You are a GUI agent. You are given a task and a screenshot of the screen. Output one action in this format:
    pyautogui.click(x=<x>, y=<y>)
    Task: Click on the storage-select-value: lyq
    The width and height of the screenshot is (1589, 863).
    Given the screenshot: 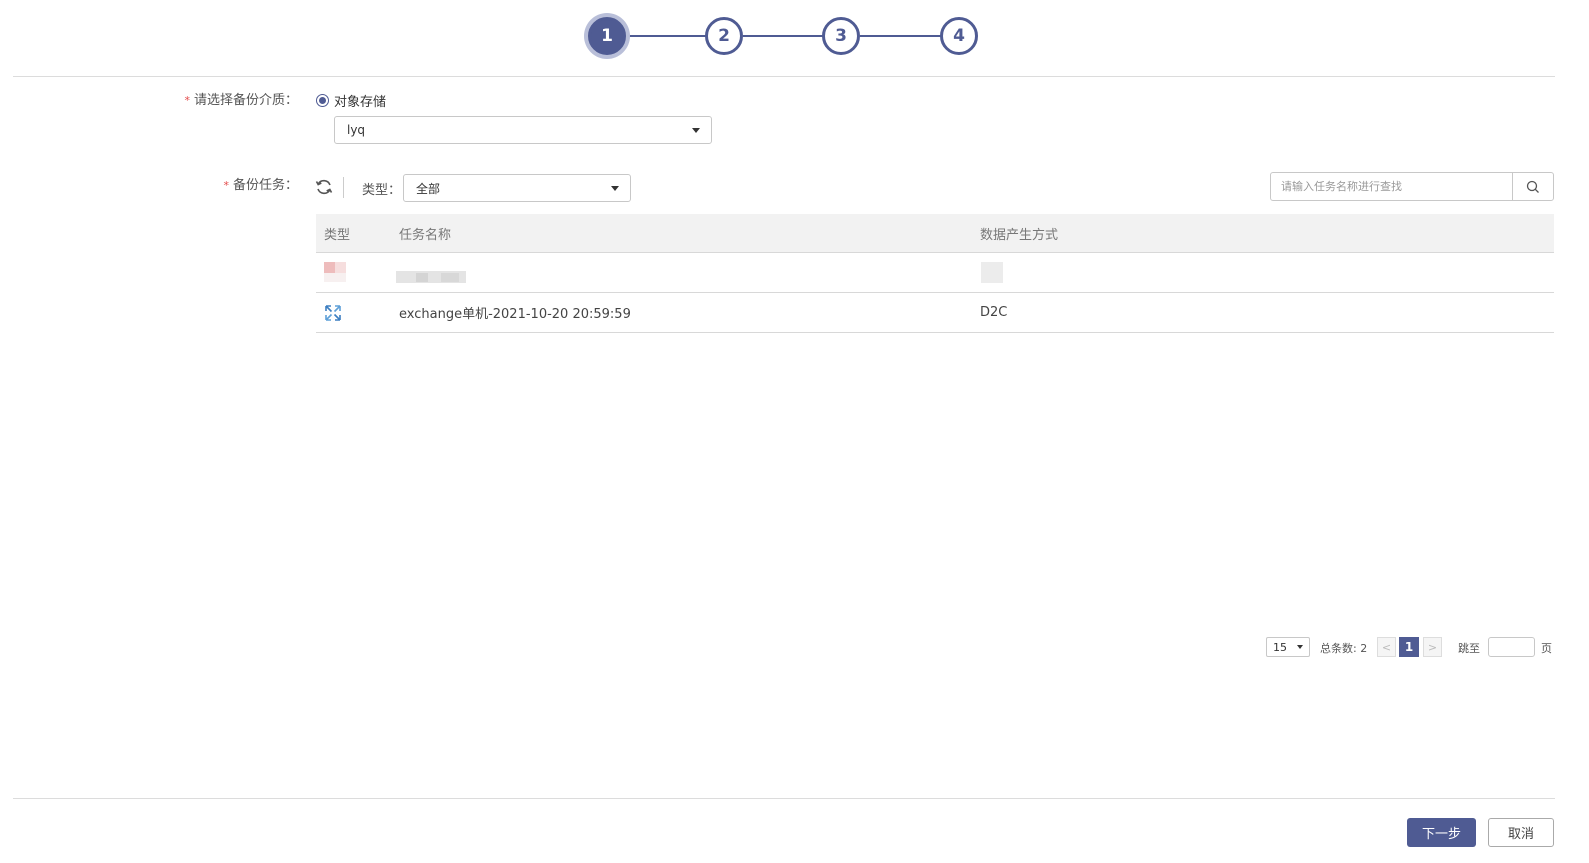 What is the action you would take?
    pyautogui.click(x=356, y=130)
    